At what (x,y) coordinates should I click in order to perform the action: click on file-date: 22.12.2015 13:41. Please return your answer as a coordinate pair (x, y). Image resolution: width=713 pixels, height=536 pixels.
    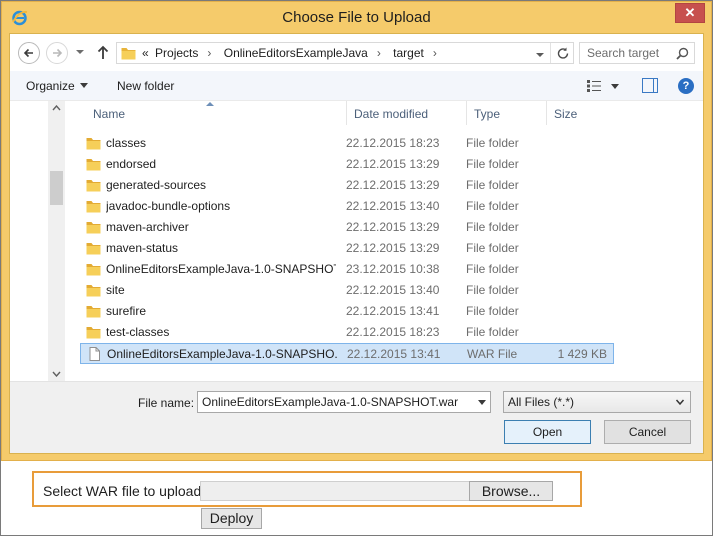
    Looking at the image, I should click on (393, 311).